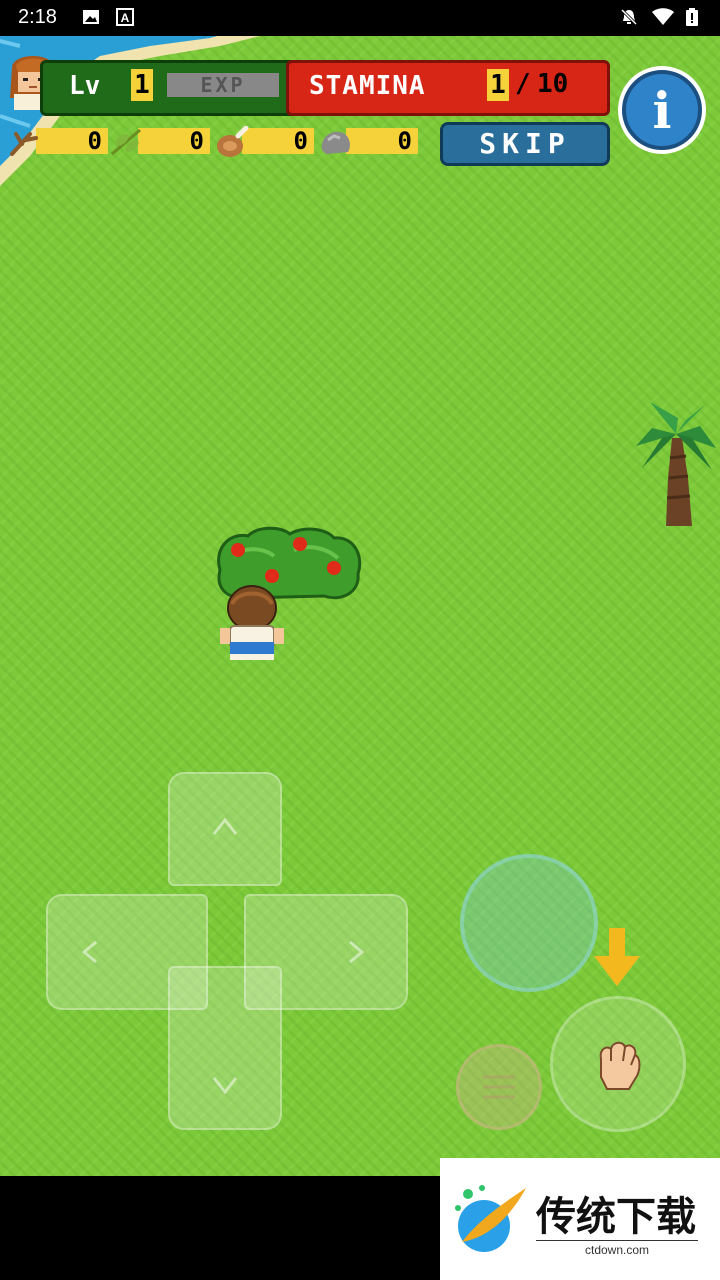 Image resolution: width=720 pixels, height=1280 pixels. I want to click on watermark: 传统下载 ctdown.com, so click(580, 1219).